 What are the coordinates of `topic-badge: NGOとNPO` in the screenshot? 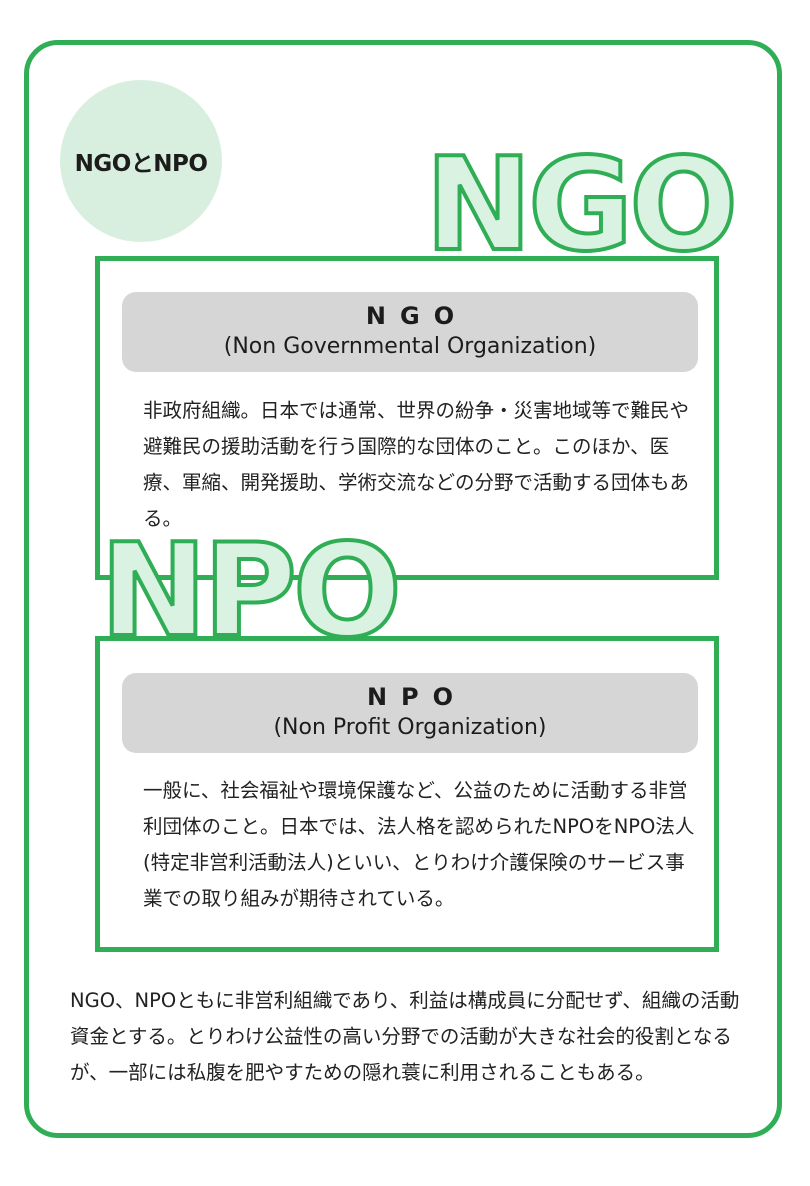 It's located at (141, 161).